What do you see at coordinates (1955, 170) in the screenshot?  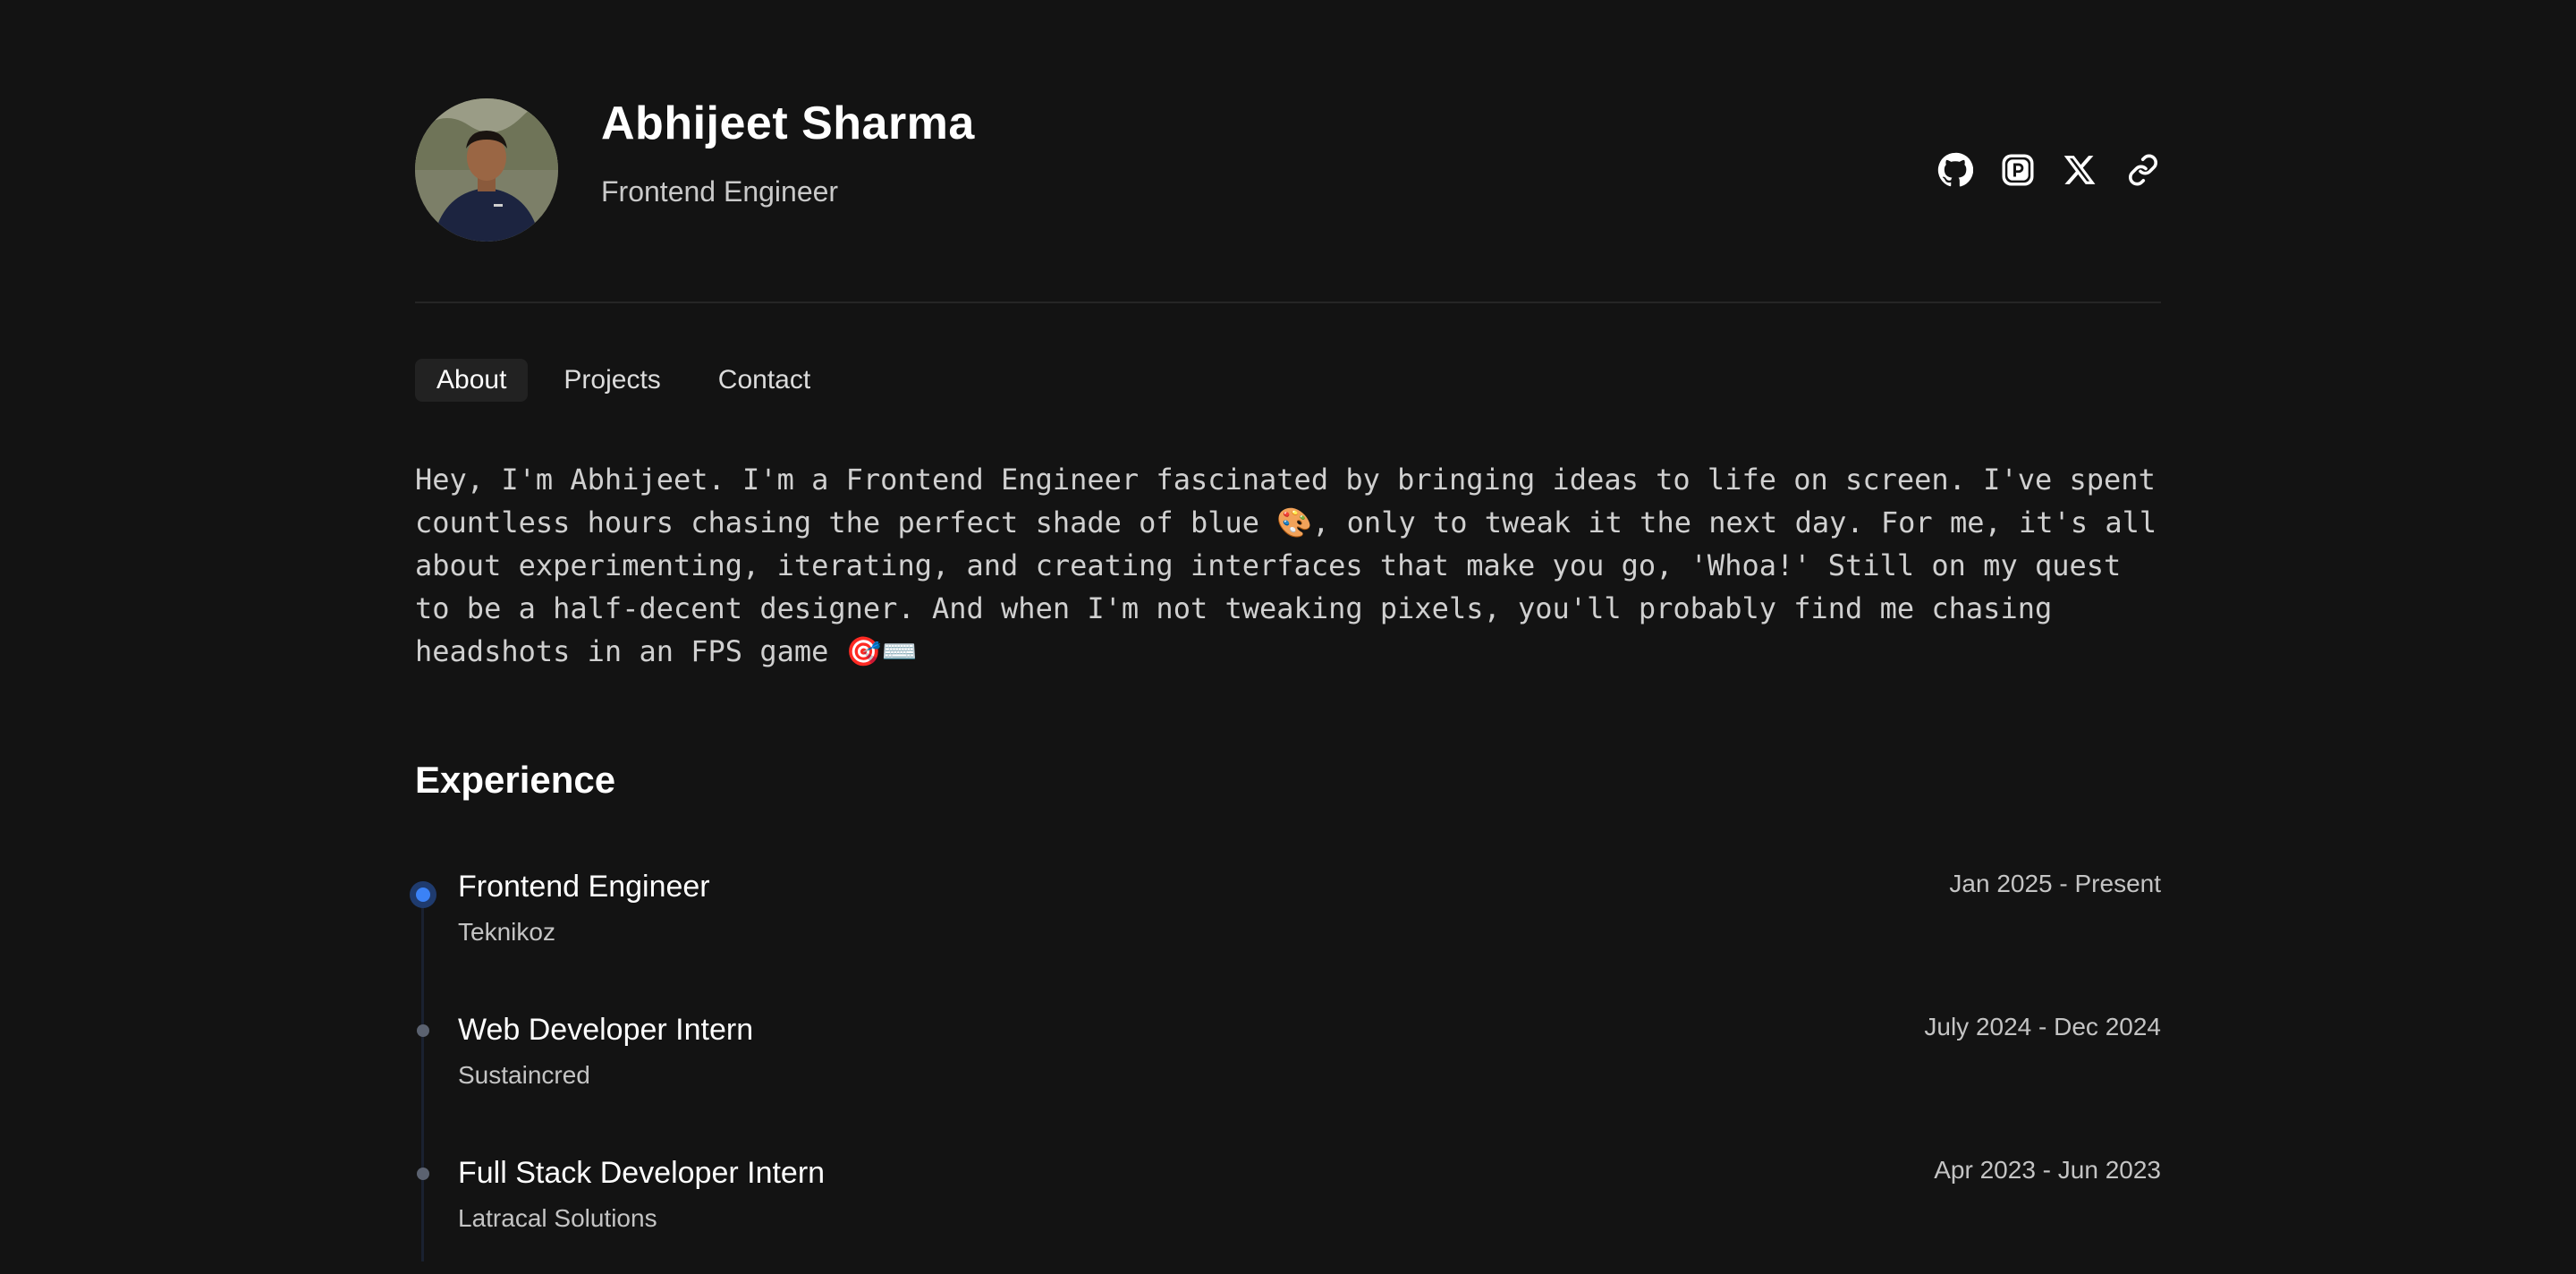 I see `github-icon` at bounding box center [1955, 170].